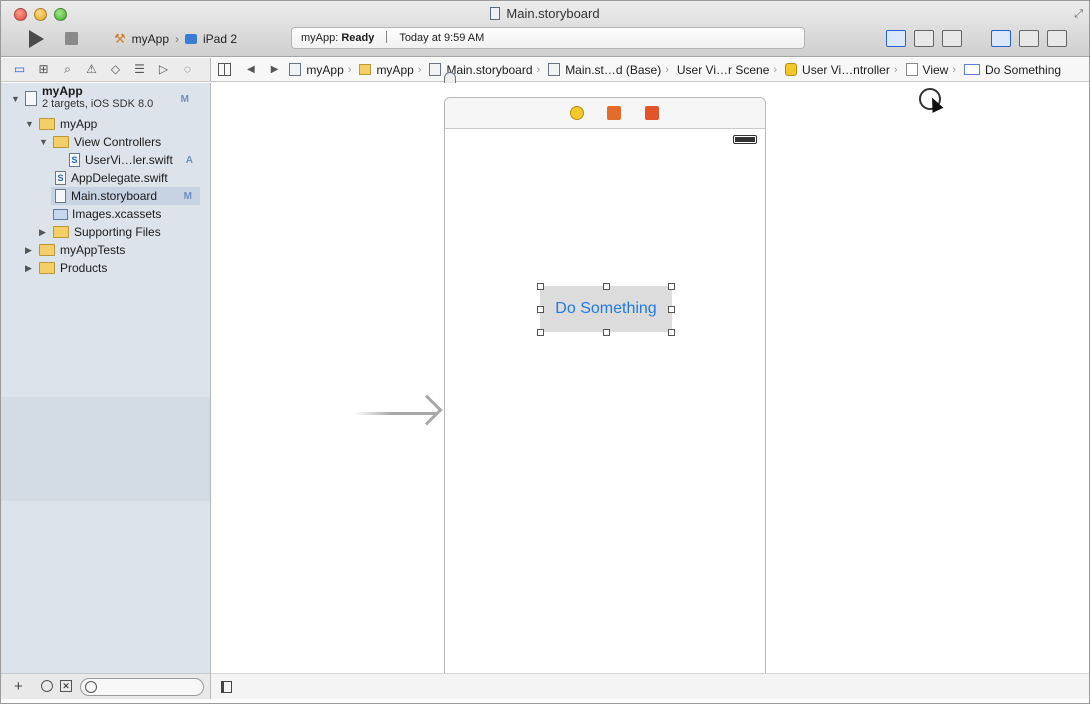 This screenshot has width=1090, height=704. Describe the element at coordinates (489, 69) in the screenshot. I see `breadcrumb-label: Main.storyboard` at that location.